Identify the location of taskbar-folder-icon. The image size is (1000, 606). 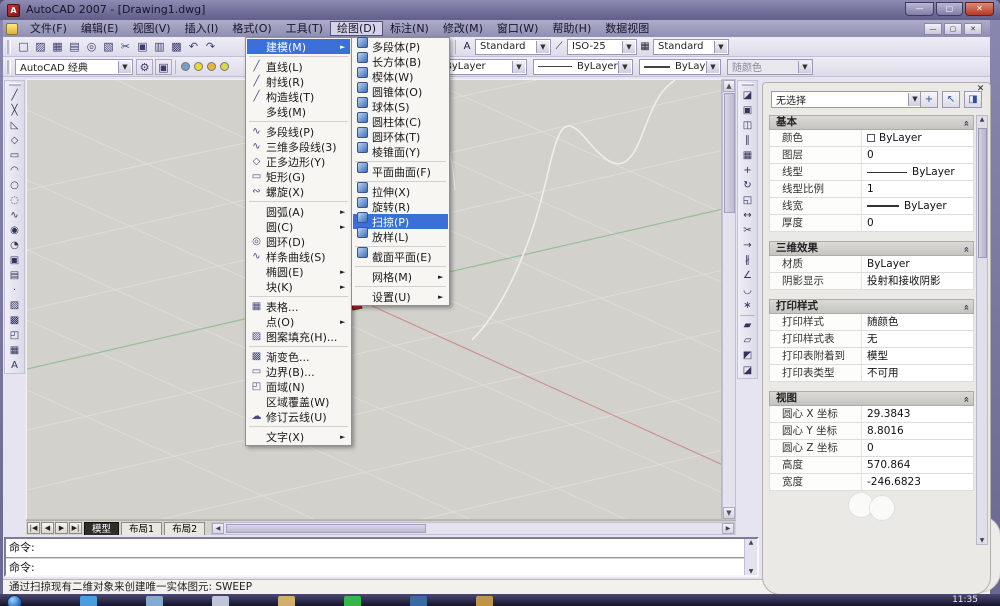
(286, 601).